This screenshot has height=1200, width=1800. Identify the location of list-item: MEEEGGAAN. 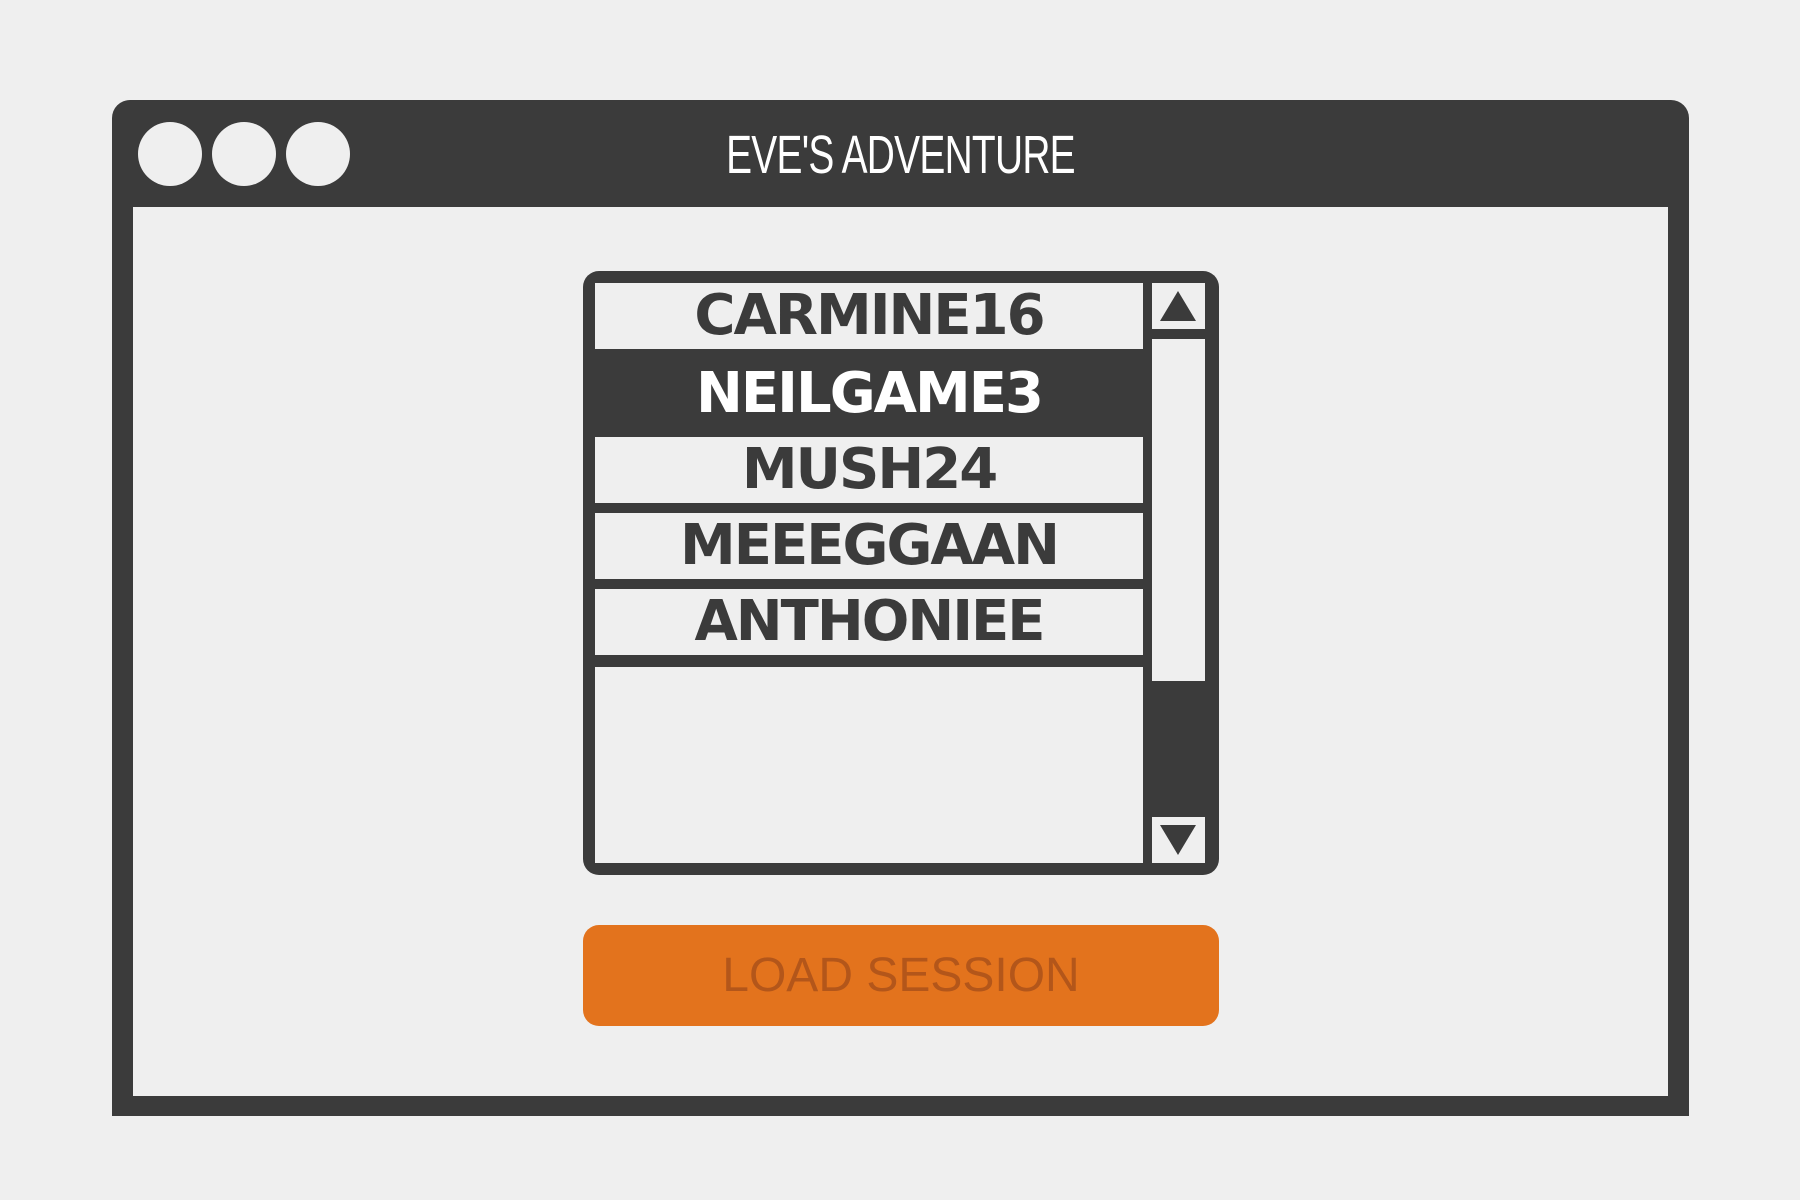
(869, 546).